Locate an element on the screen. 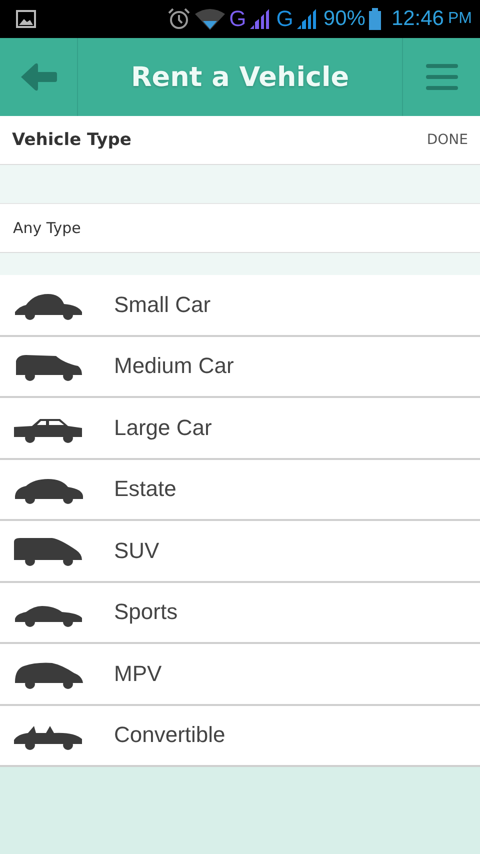 This screenshot has width=480, height=854. image-icon is located at coordinates (26, 19).